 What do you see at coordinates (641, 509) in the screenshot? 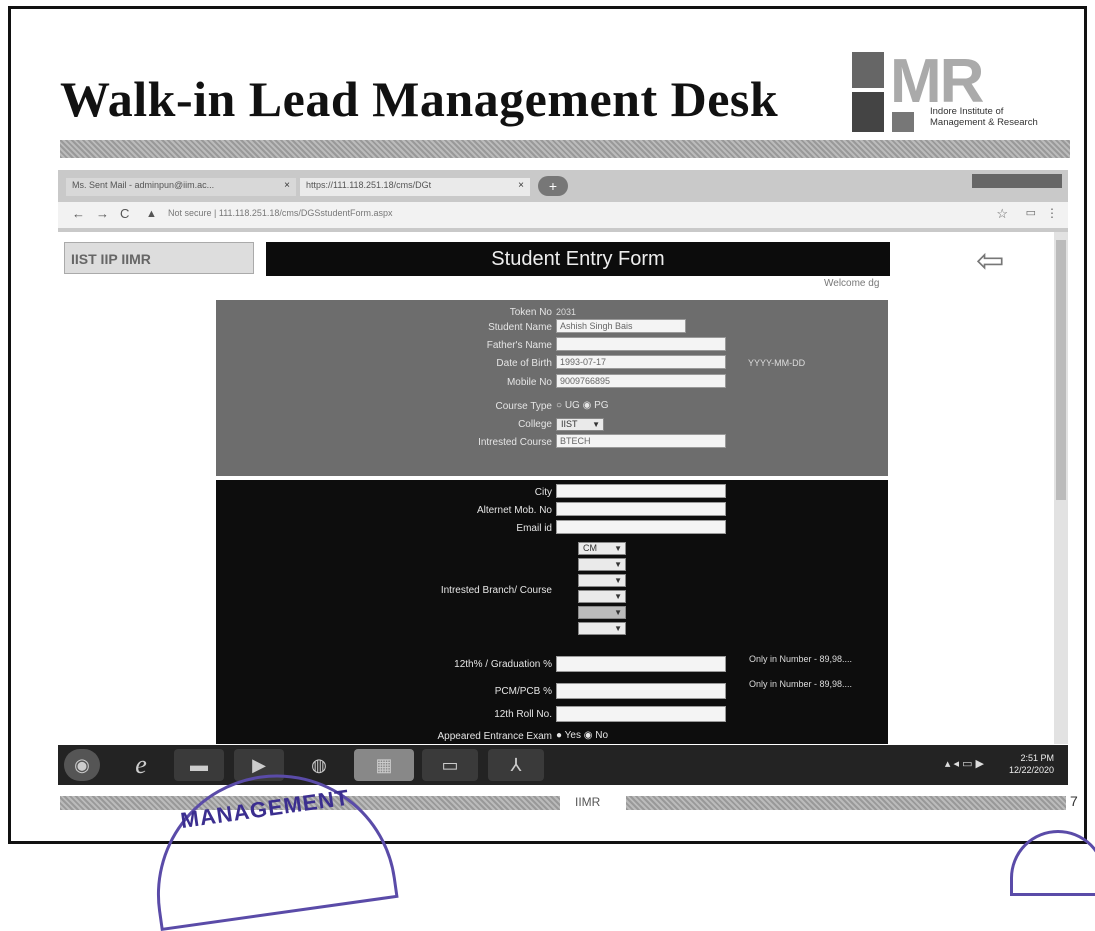
I see `alt-mobile-input` at bounding box center [641, 509].